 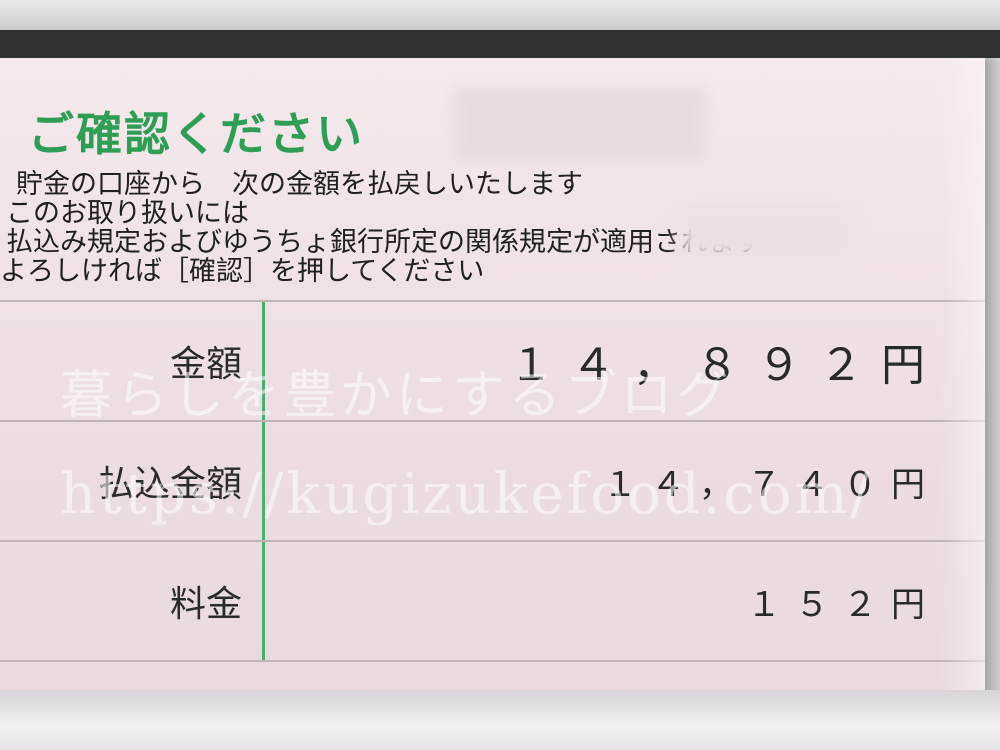 What do you see at coordinates (500, 720) in the screenshot?
I see `atm-bezel-bottom` at bounding box center [500, 720].